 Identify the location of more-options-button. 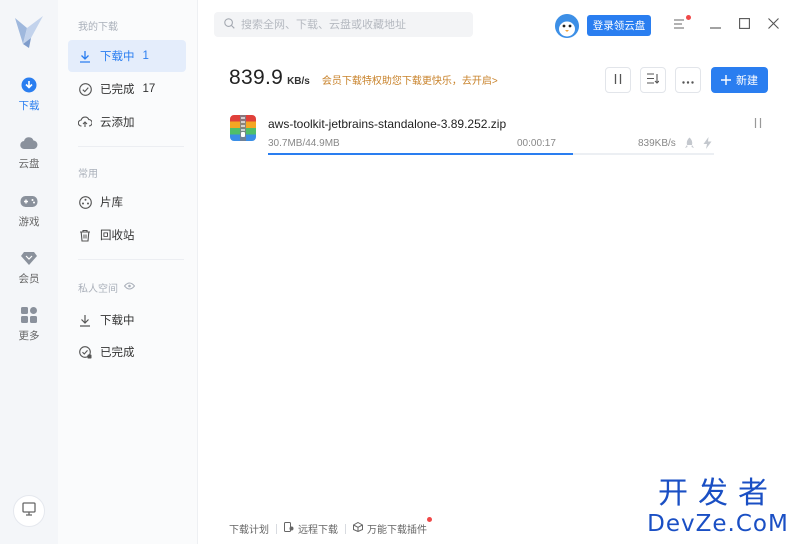
(688, 80).